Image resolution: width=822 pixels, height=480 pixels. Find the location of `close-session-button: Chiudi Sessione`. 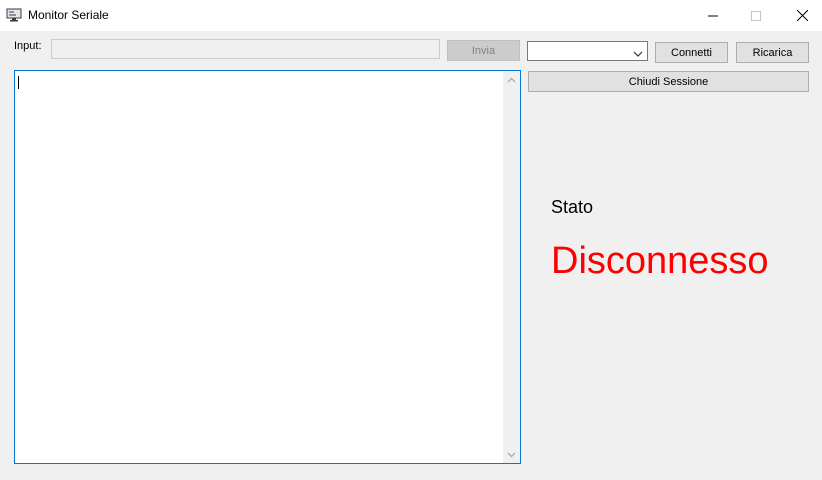

close-session-button: Chiudi Sessione is located at coordinates (668, 81).